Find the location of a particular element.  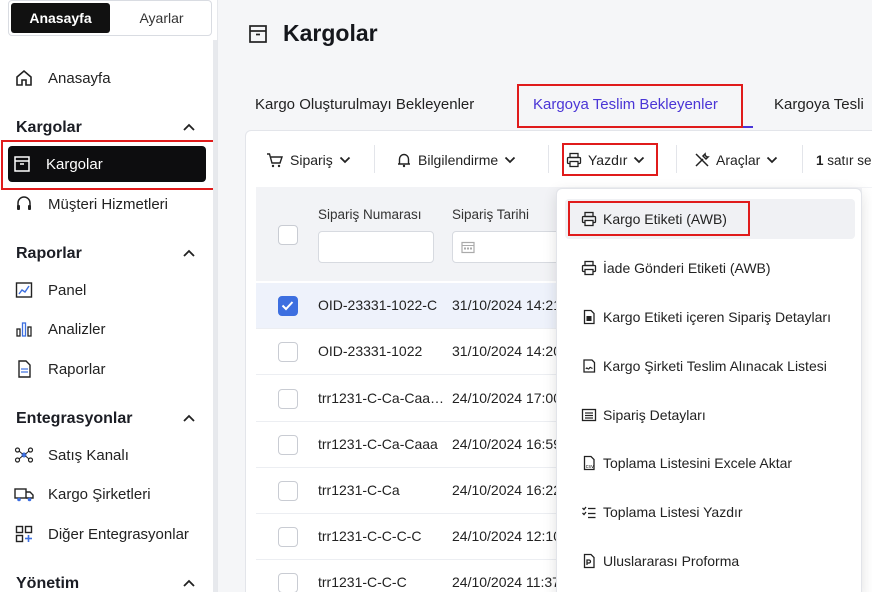

menu-item-teslim-alinacak-listesi: Kargo Şirketi Teslim Alınacak Listesi is located at coordinates (710, 366).